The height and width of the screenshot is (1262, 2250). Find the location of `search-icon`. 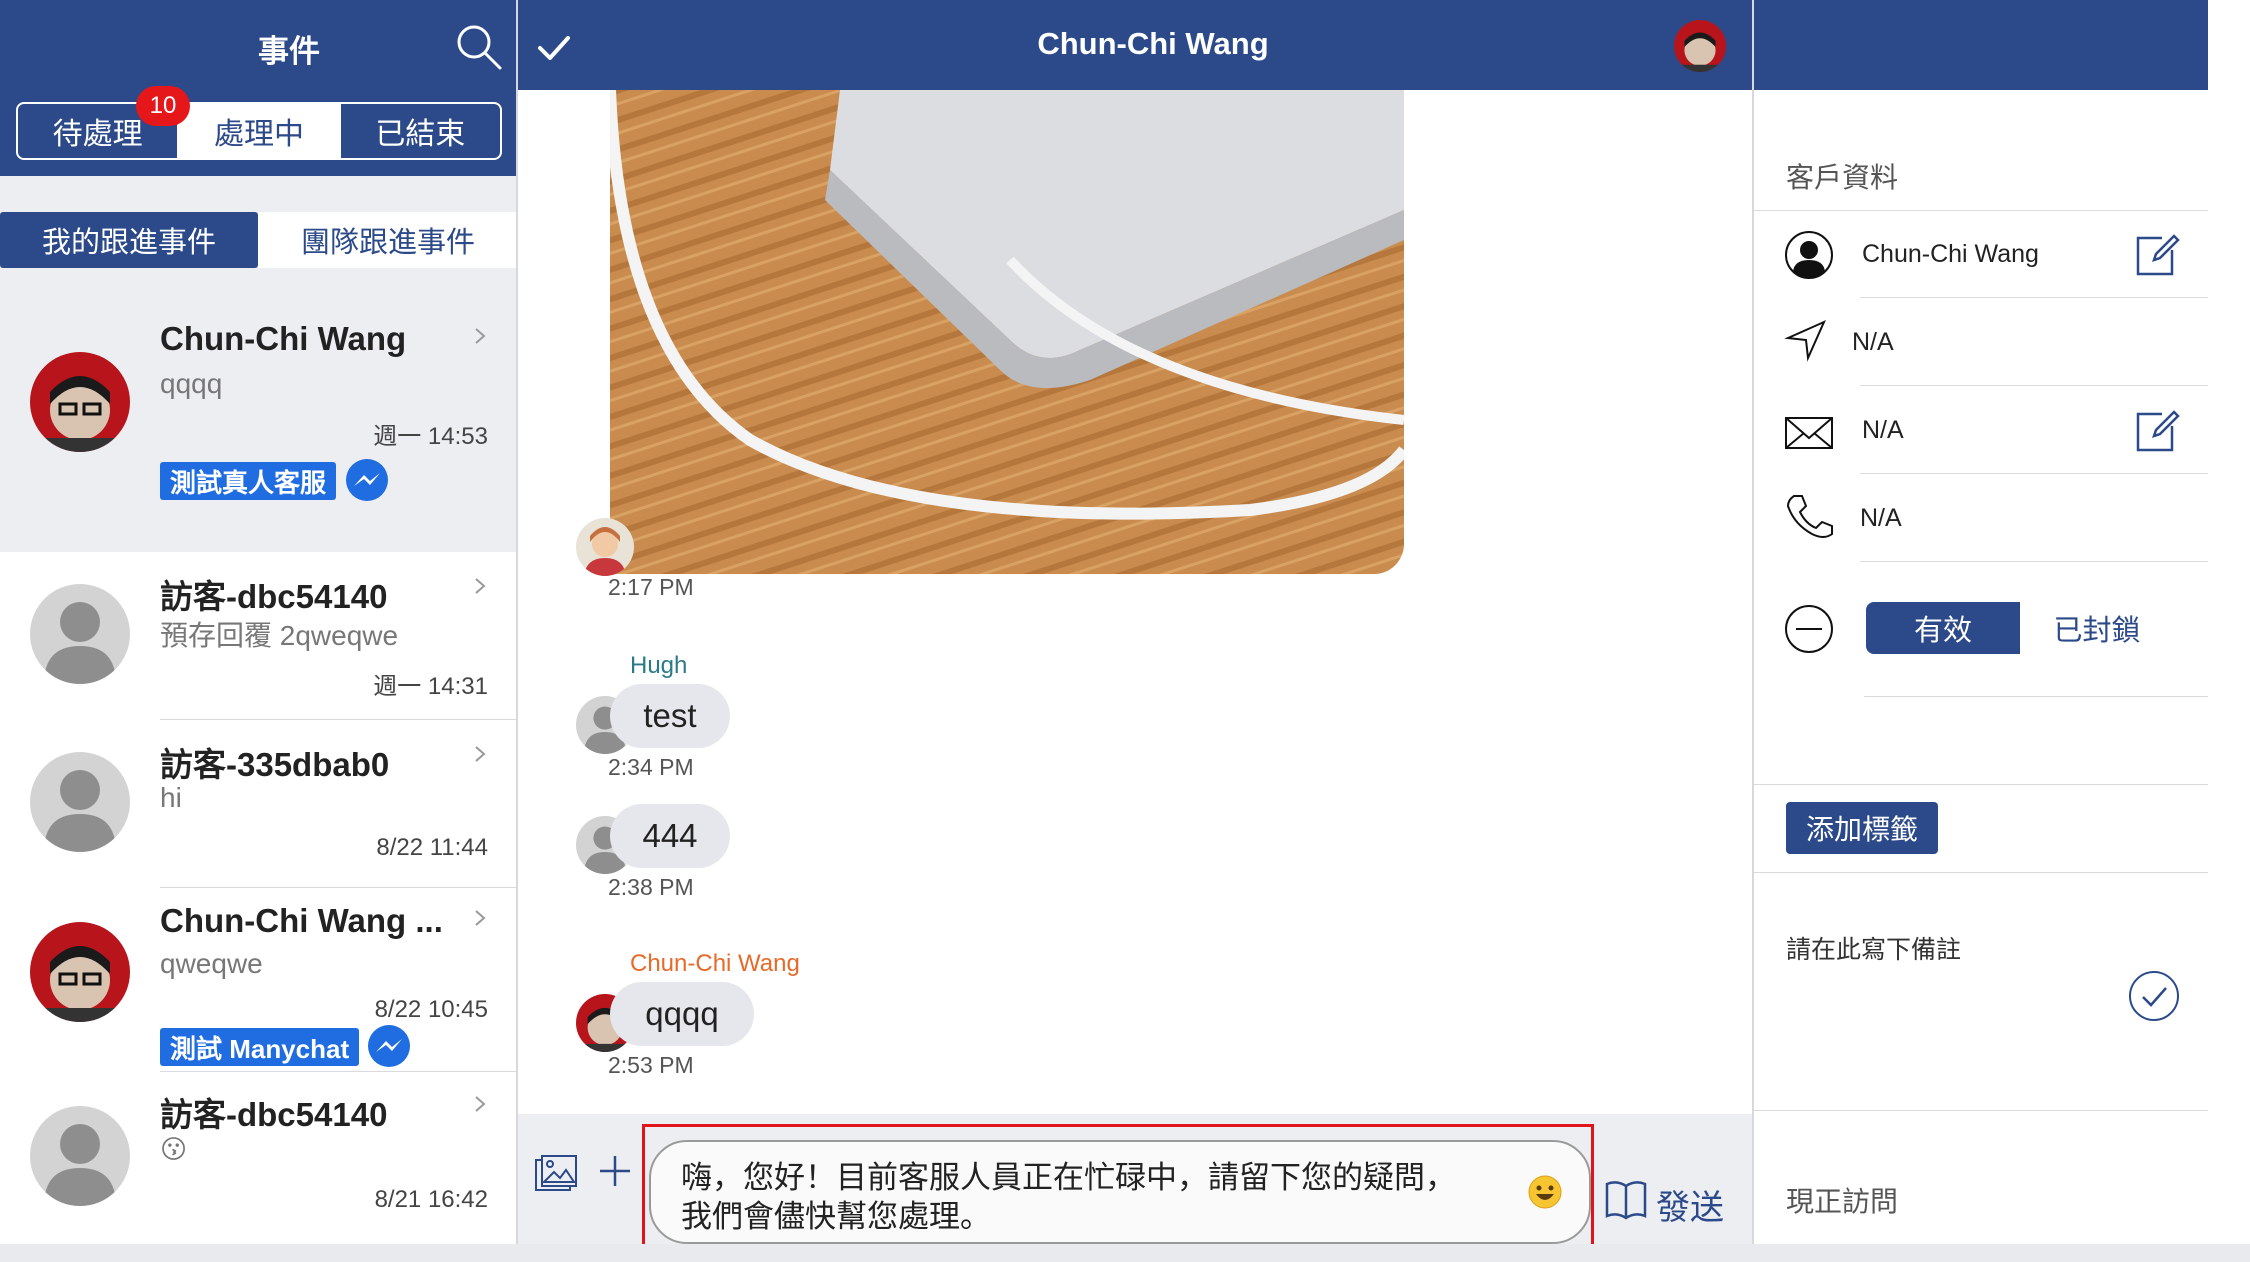

search-icon is located at coordinates (479, 47).